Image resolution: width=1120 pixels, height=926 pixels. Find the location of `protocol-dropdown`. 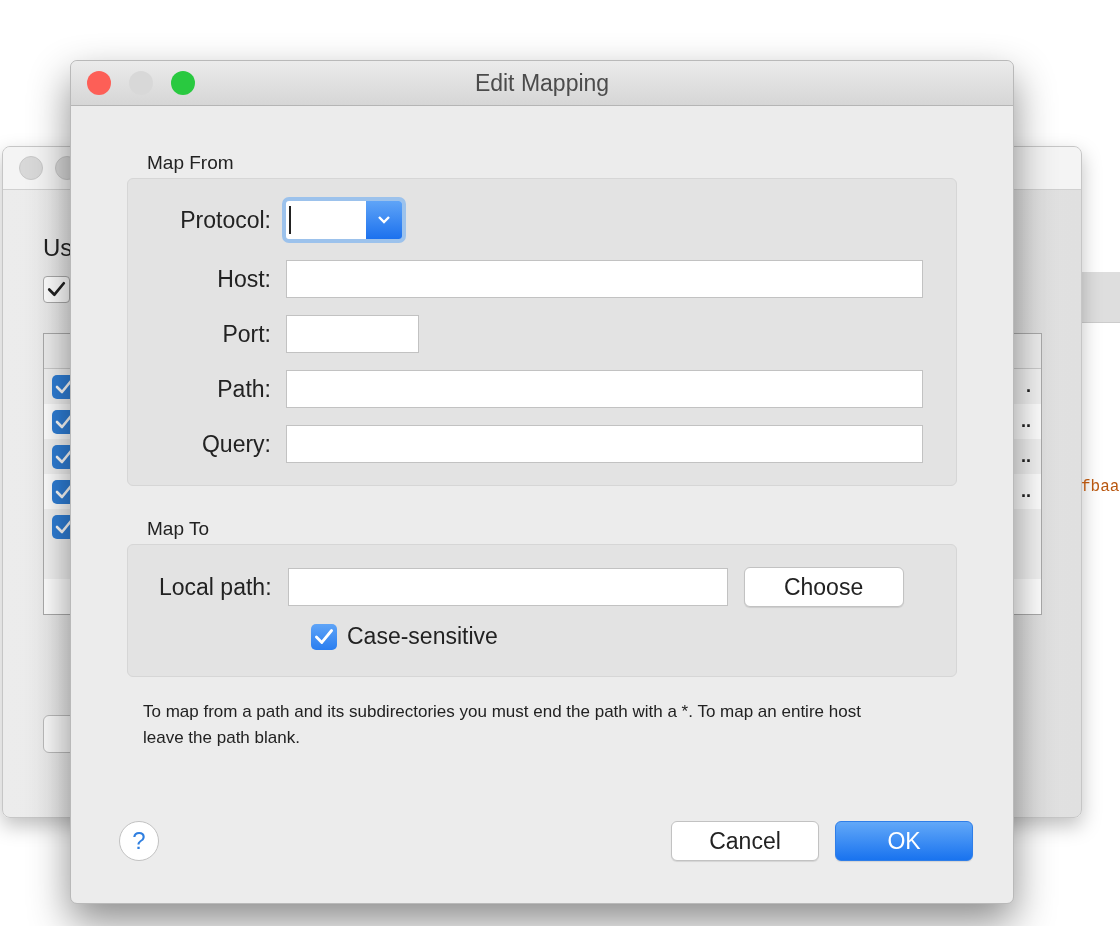

protocol-dropdown is located at coordinates (344, 220).